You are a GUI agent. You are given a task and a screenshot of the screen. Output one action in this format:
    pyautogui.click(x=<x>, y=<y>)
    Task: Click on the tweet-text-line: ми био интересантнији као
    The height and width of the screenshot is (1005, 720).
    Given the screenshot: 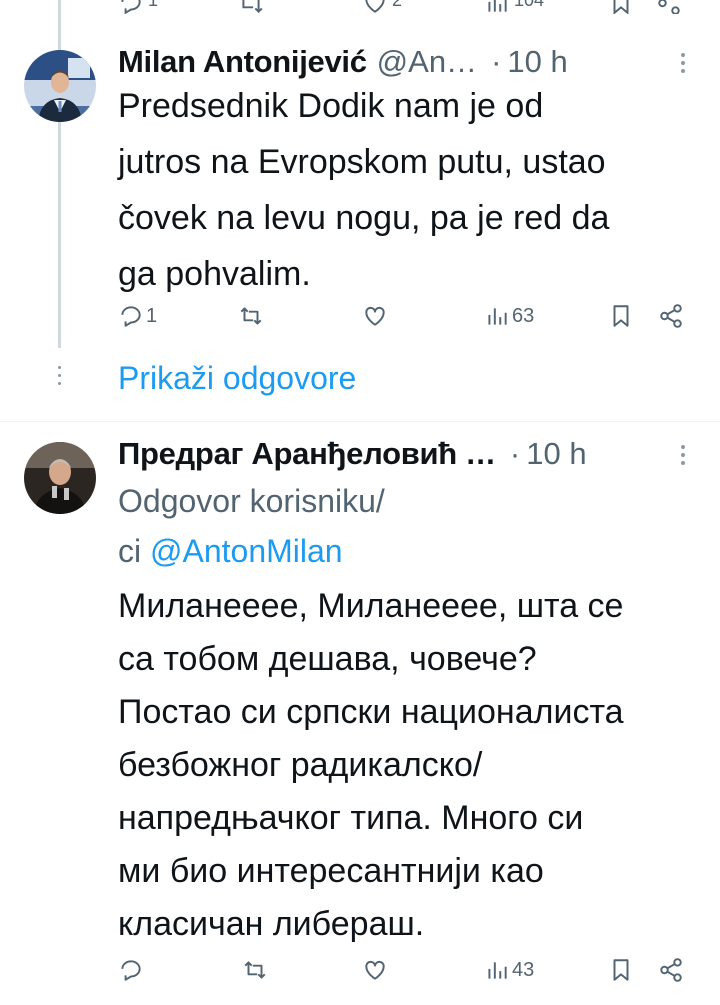 What is the action you would take?
    pyautogui.click(x=331, y=871)
    